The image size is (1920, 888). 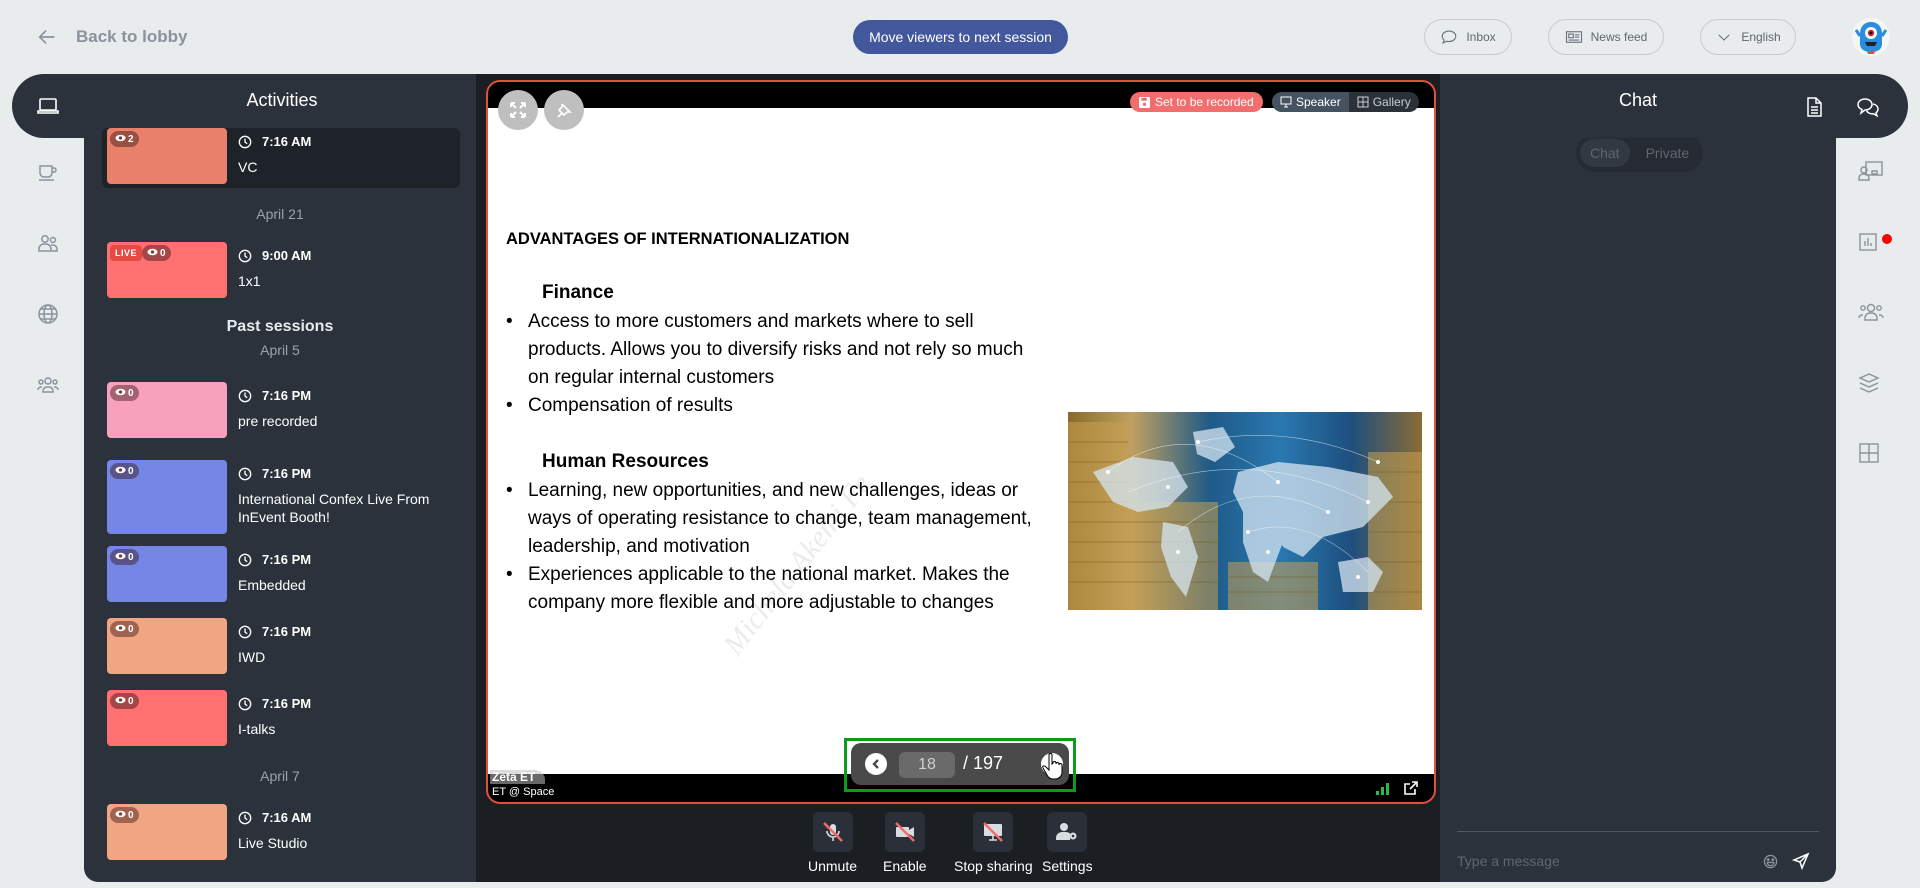 What do you see at coordinates (48, 243) in the screenshot?
I see `two-users-icon` at bounding box center [48, 243].